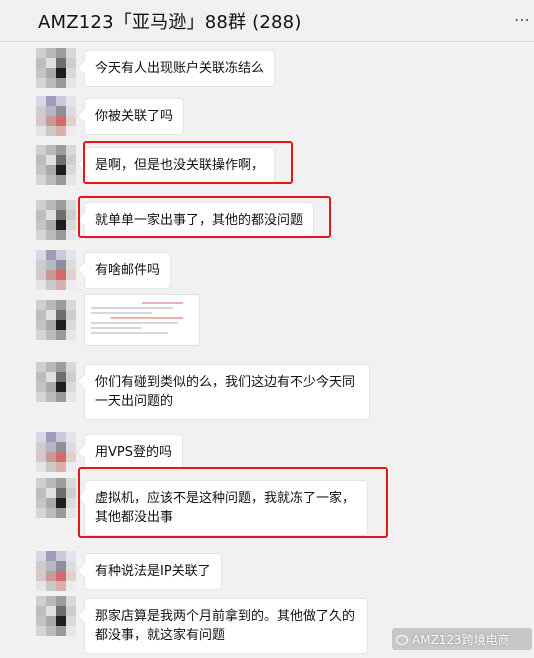  I want to click on more-options-icon: ⋯, so click(522, 19).